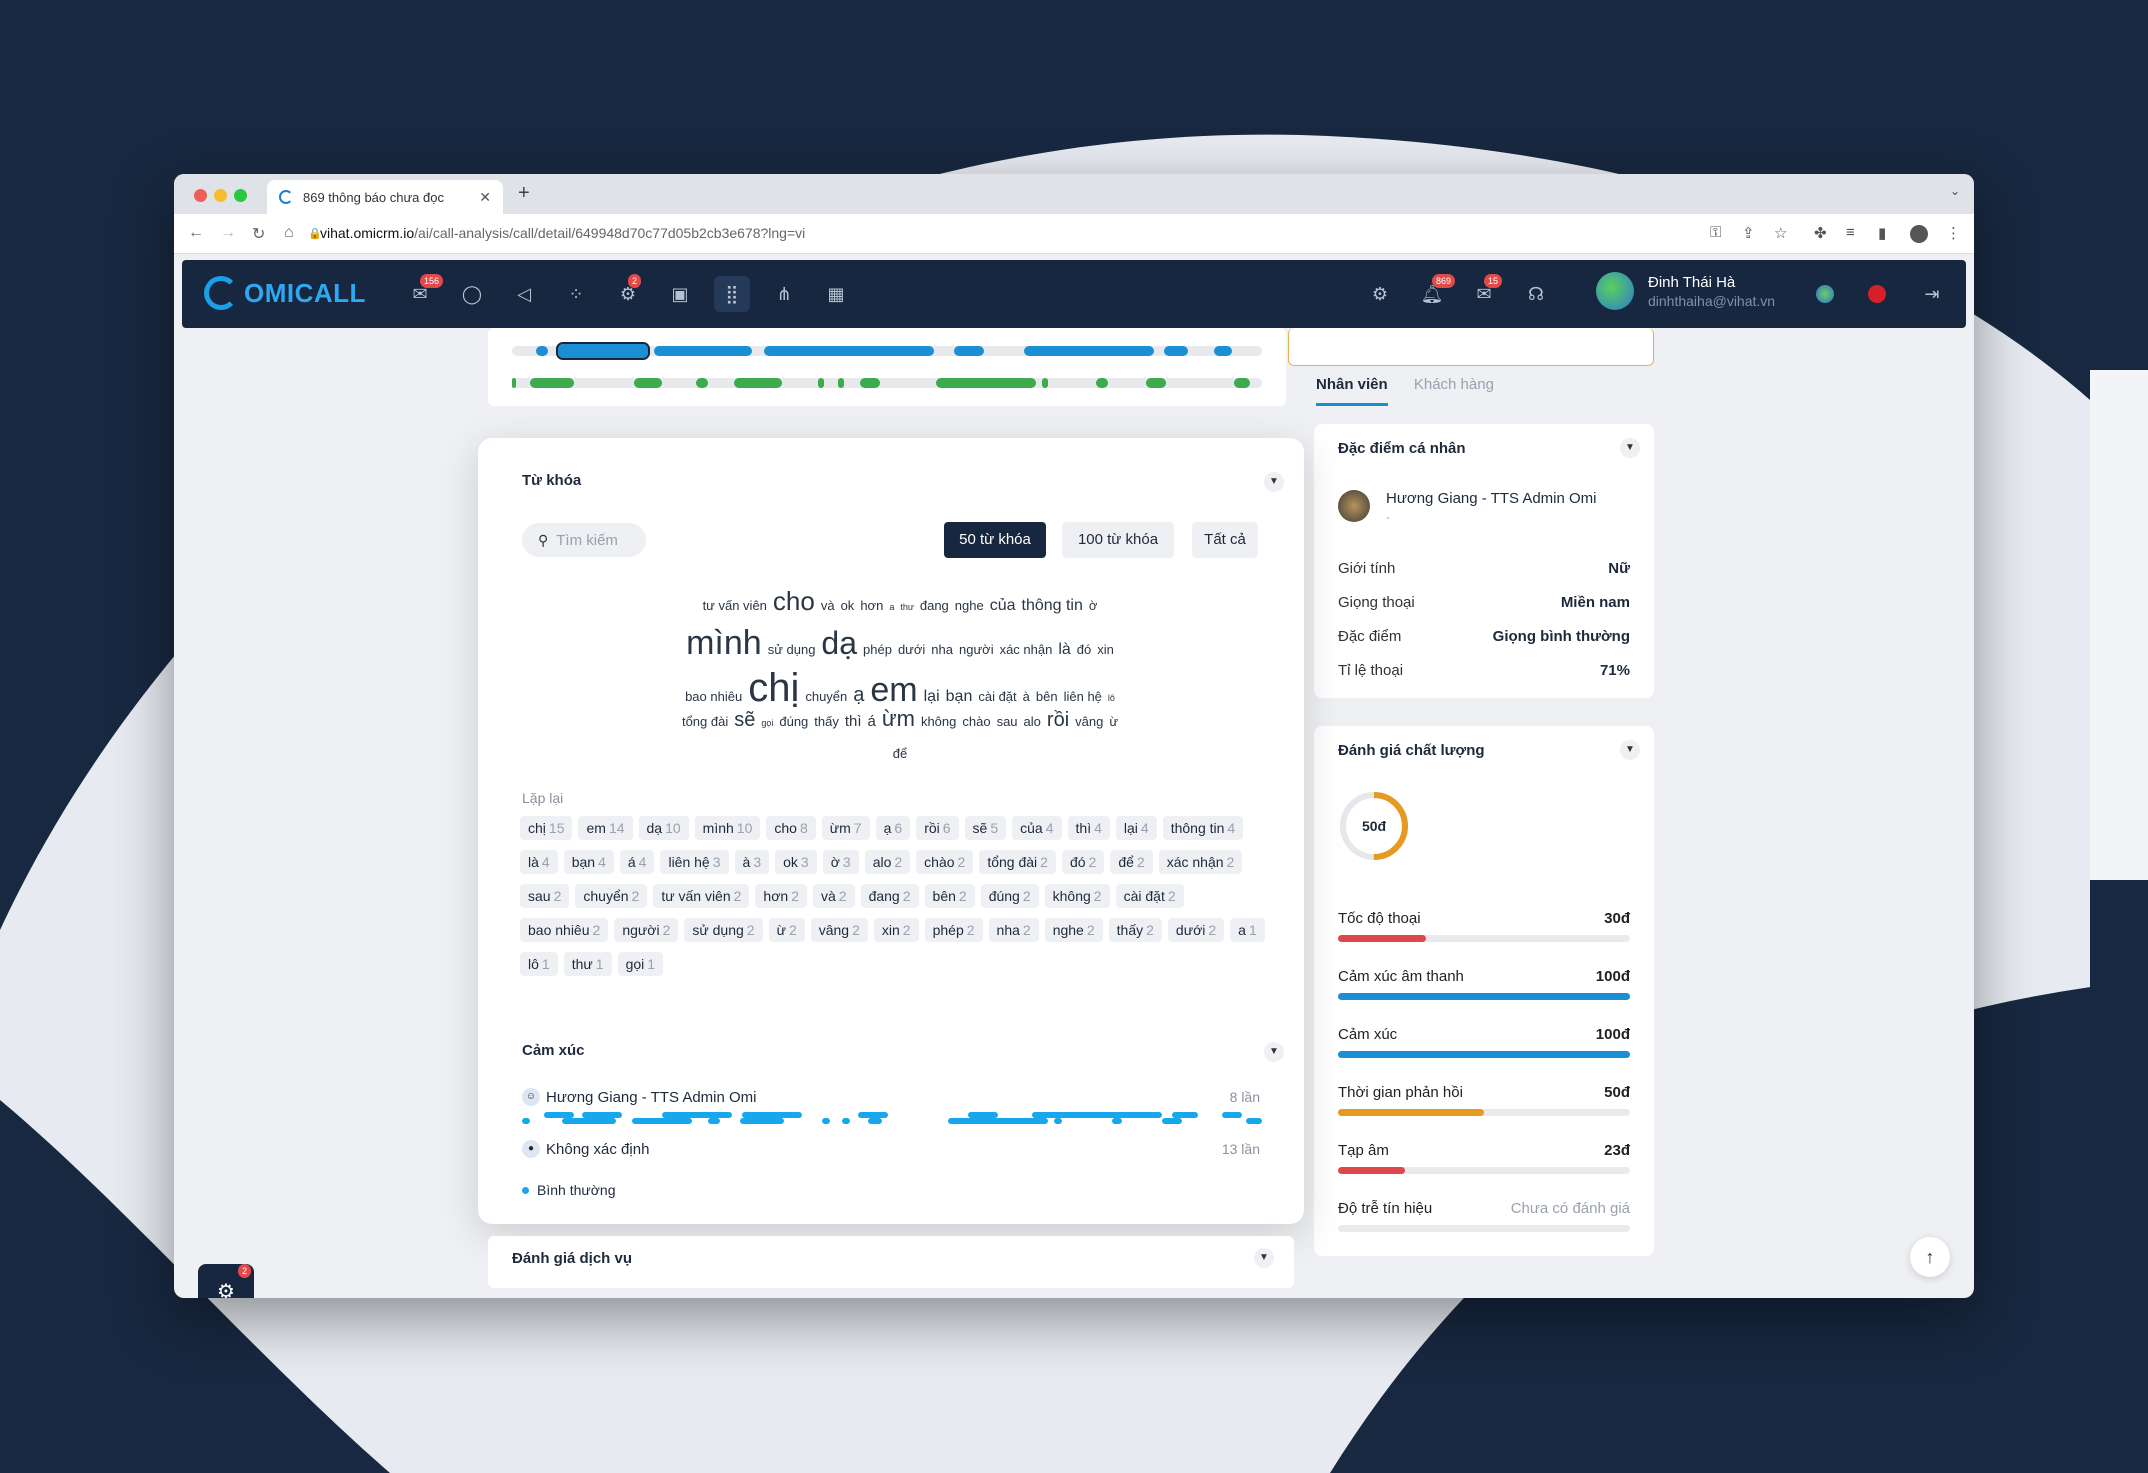 The width and height of the screenshot is (2148, 1473). What do you see at coordinates (1196, 930) in the screenshot?
I see `keyword-chip: dưới 2` at bounding box center [1196, 930].